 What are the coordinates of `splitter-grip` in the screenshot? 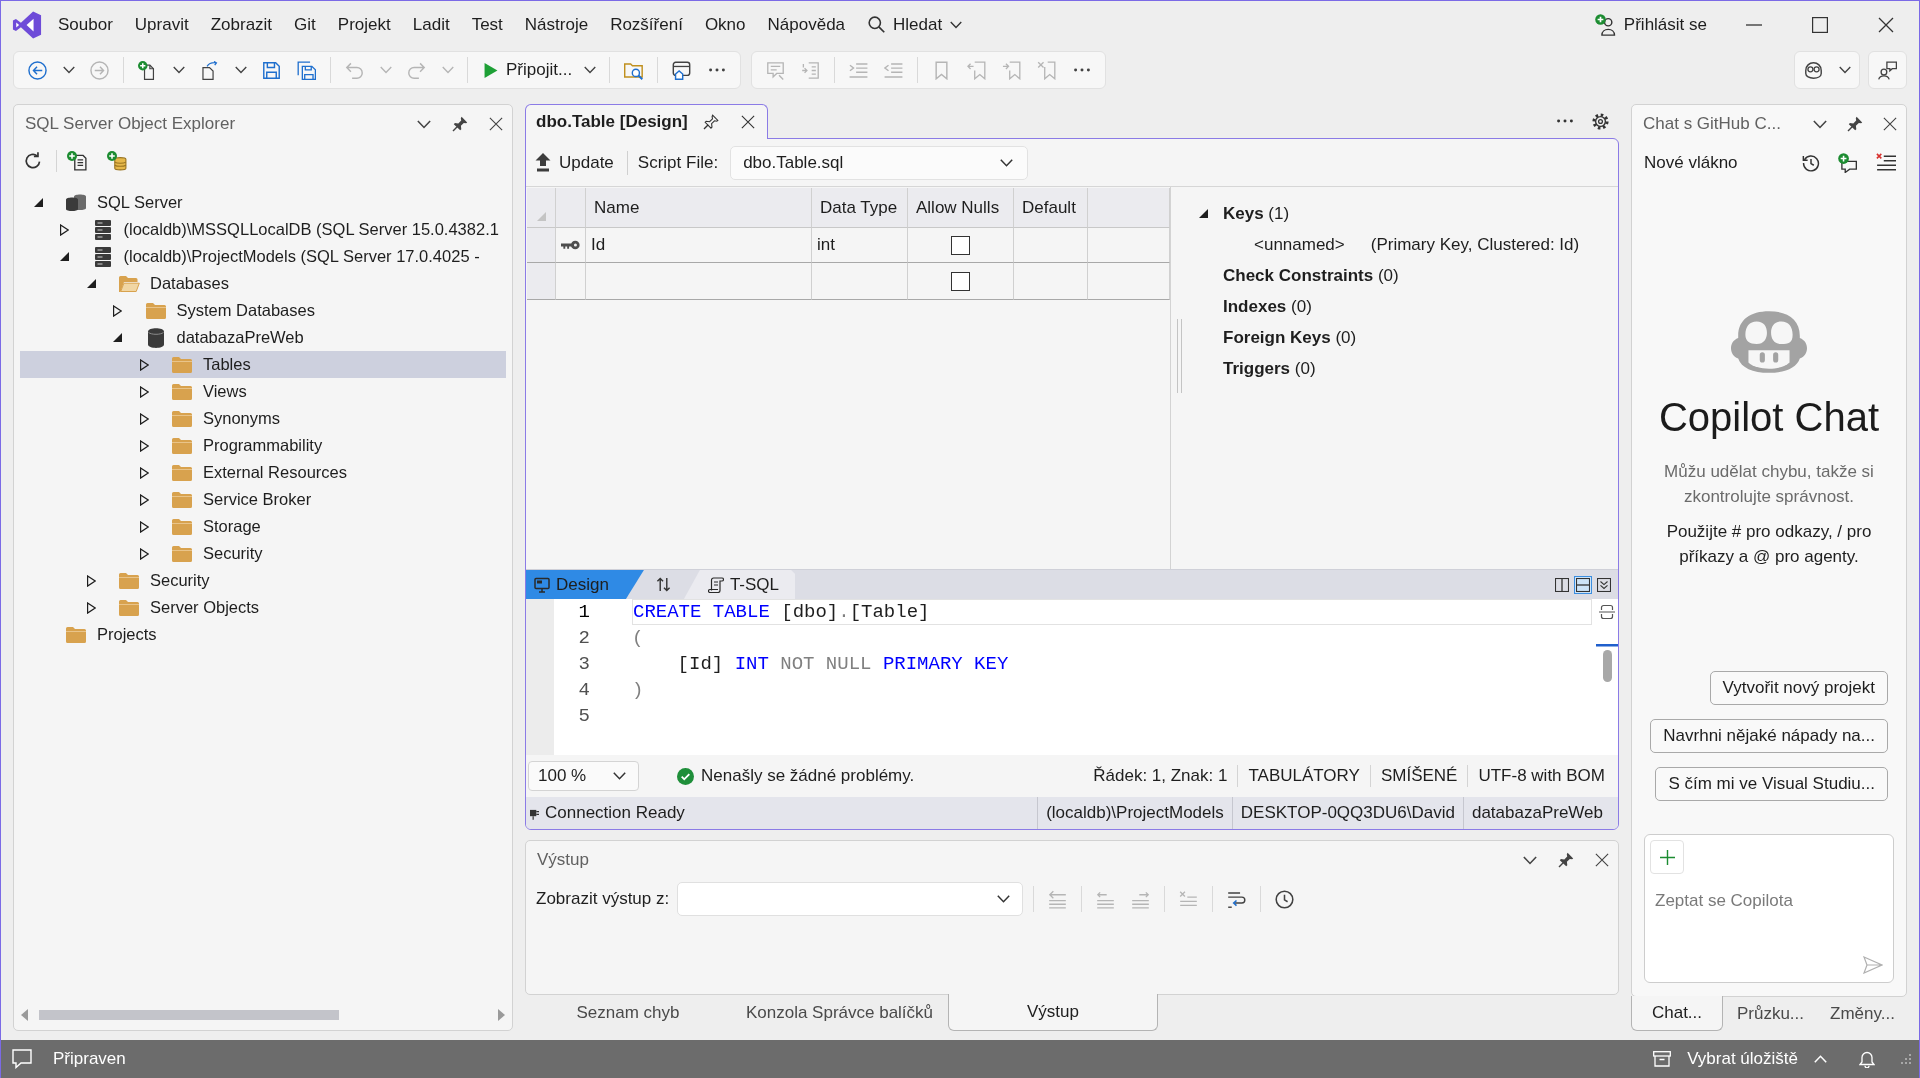 It's located at (1179, 356).